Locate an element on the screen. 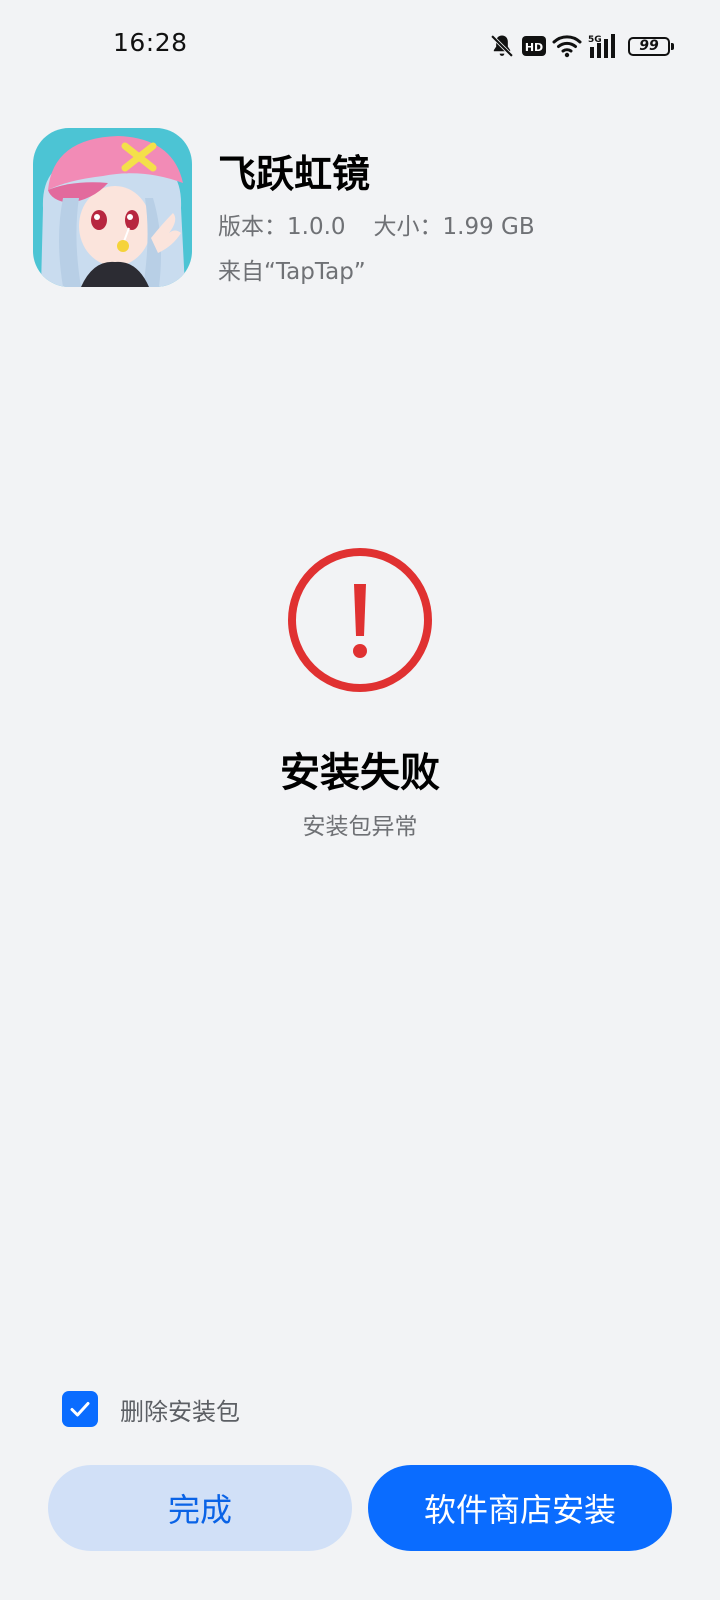 The width and height of the screenshot is (720, 1600). delete-package-label: 删除安装包 is located at coordinates (180, 1411).